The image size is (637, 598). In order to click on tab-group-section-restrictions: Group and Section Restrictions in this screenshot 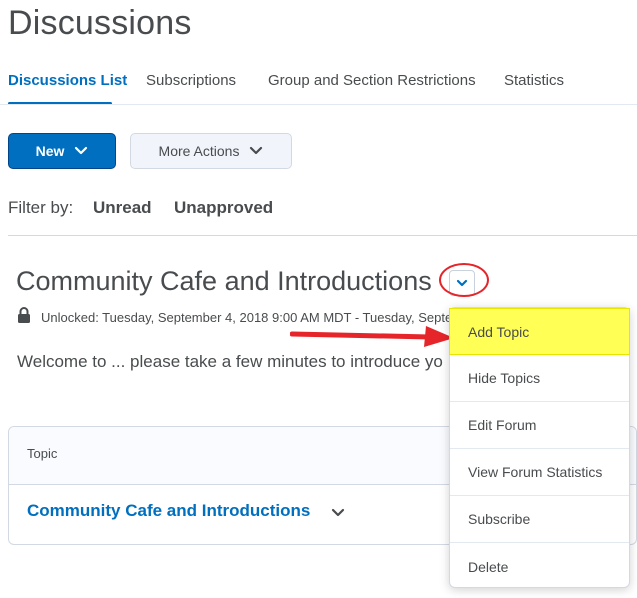, I will do `click(372, 80)`.